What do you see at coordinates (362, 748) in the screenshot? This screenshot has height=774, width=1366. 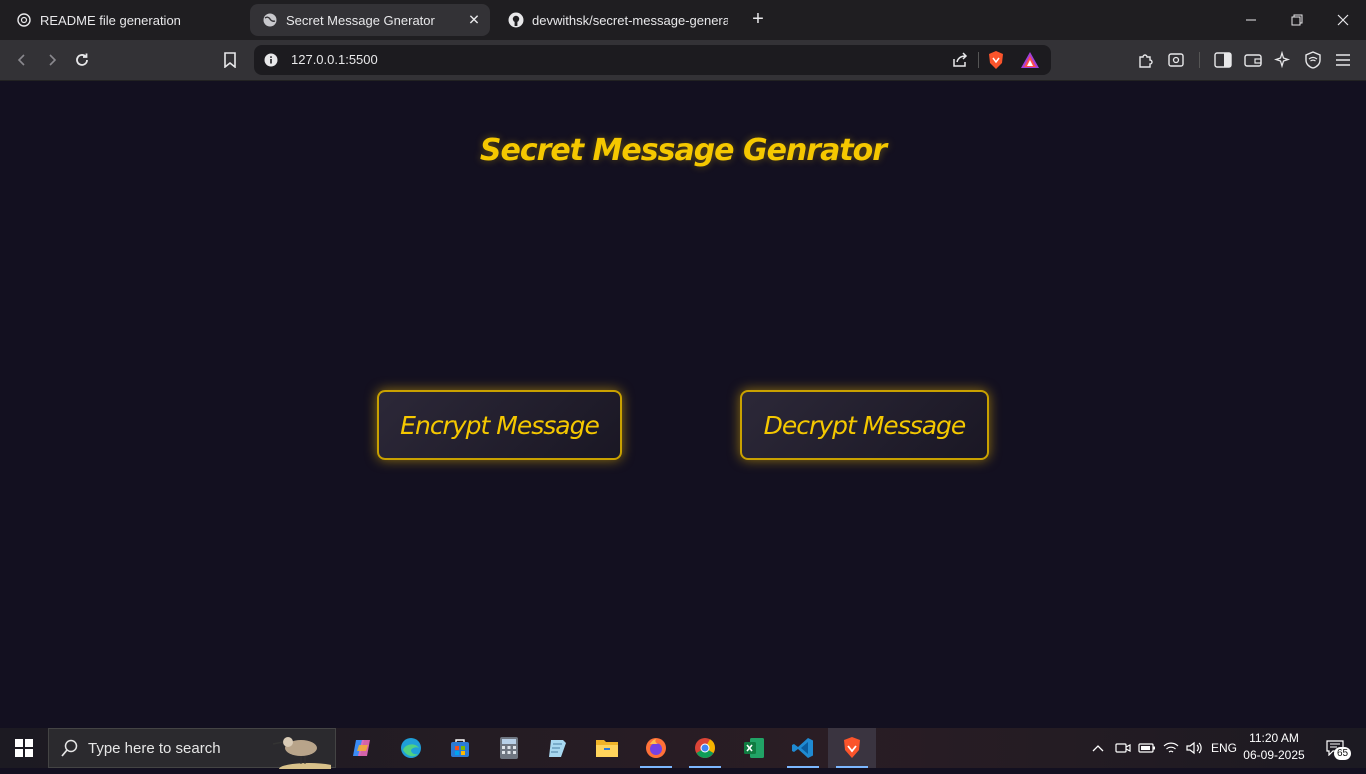 I see `copilot-icon` at bounding box center [362, 748].